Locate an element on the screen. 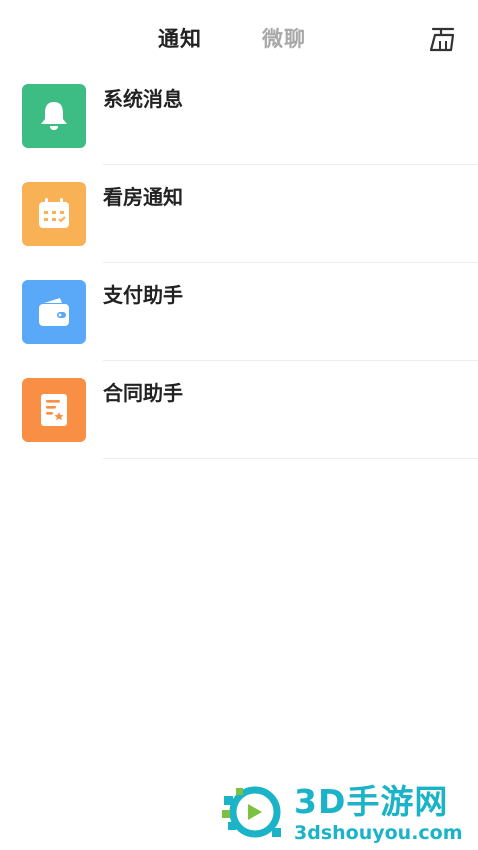 This screenshot has height=850, width=478. payment-assistant-icon-tile is located at coordinates (54, 312).